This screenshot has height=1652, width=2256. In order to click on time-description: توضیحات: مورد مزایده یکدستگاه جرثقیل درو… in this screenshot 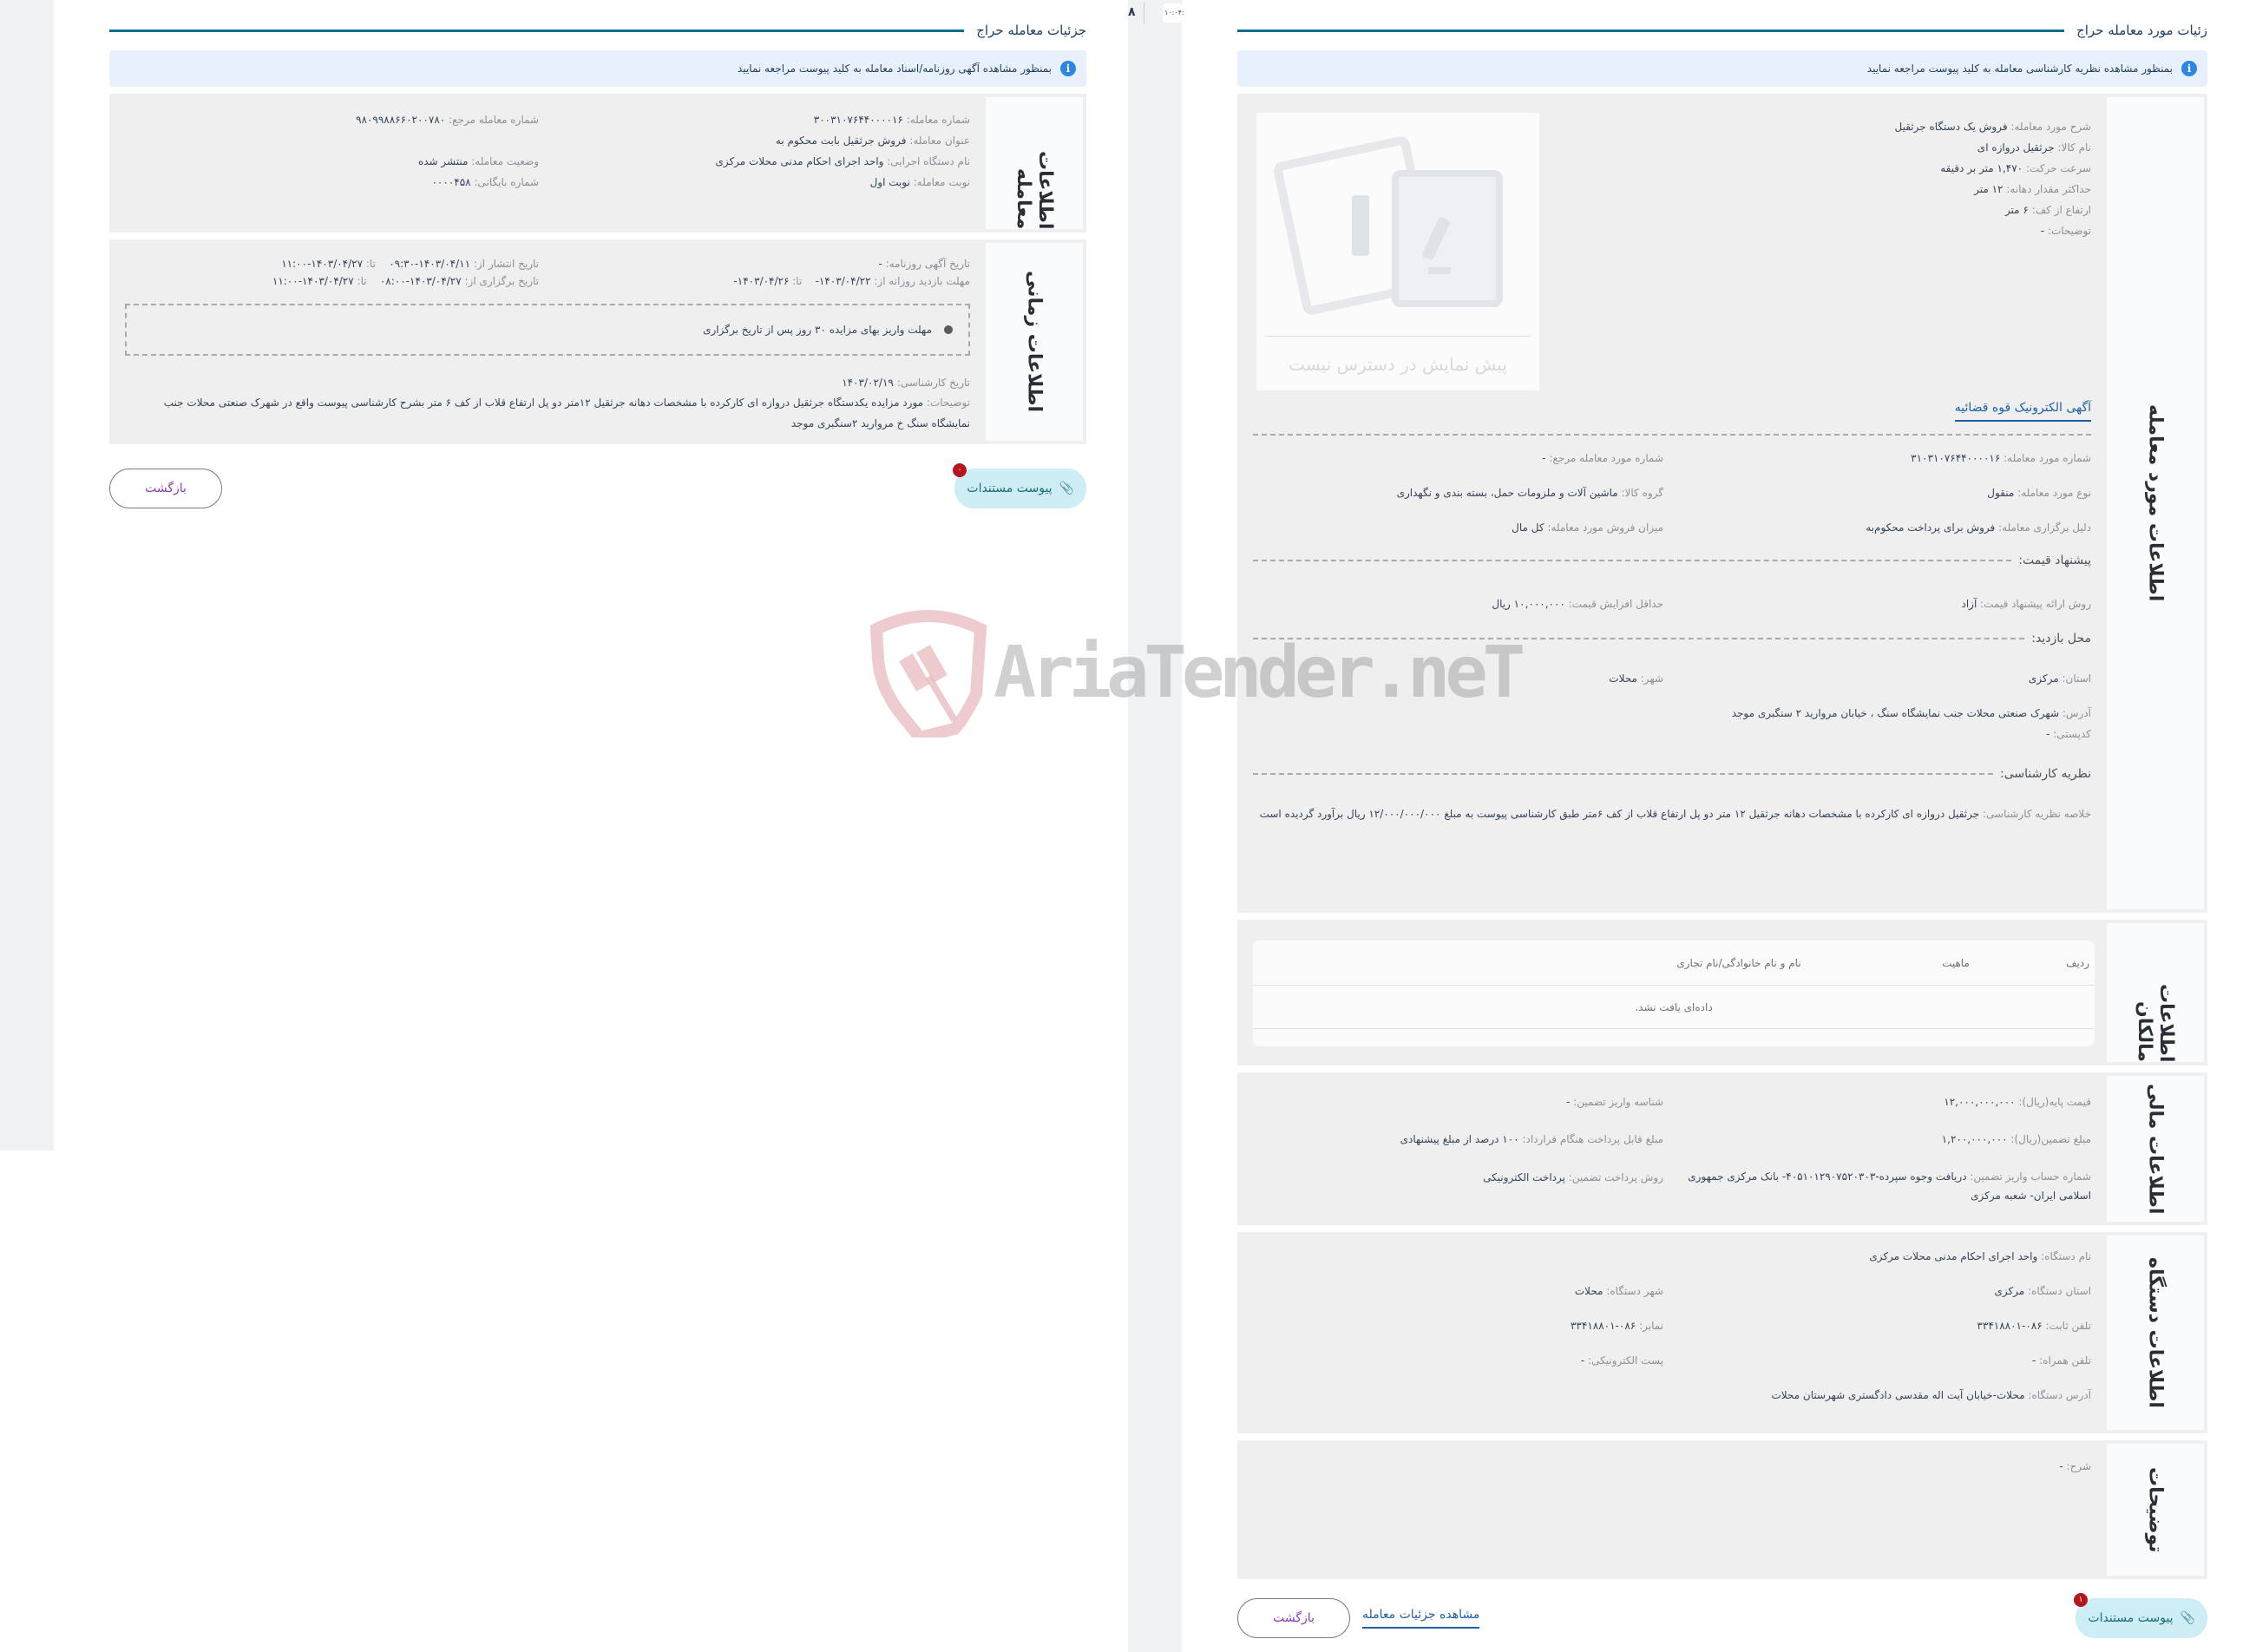, I will do `click(566, 413)`.